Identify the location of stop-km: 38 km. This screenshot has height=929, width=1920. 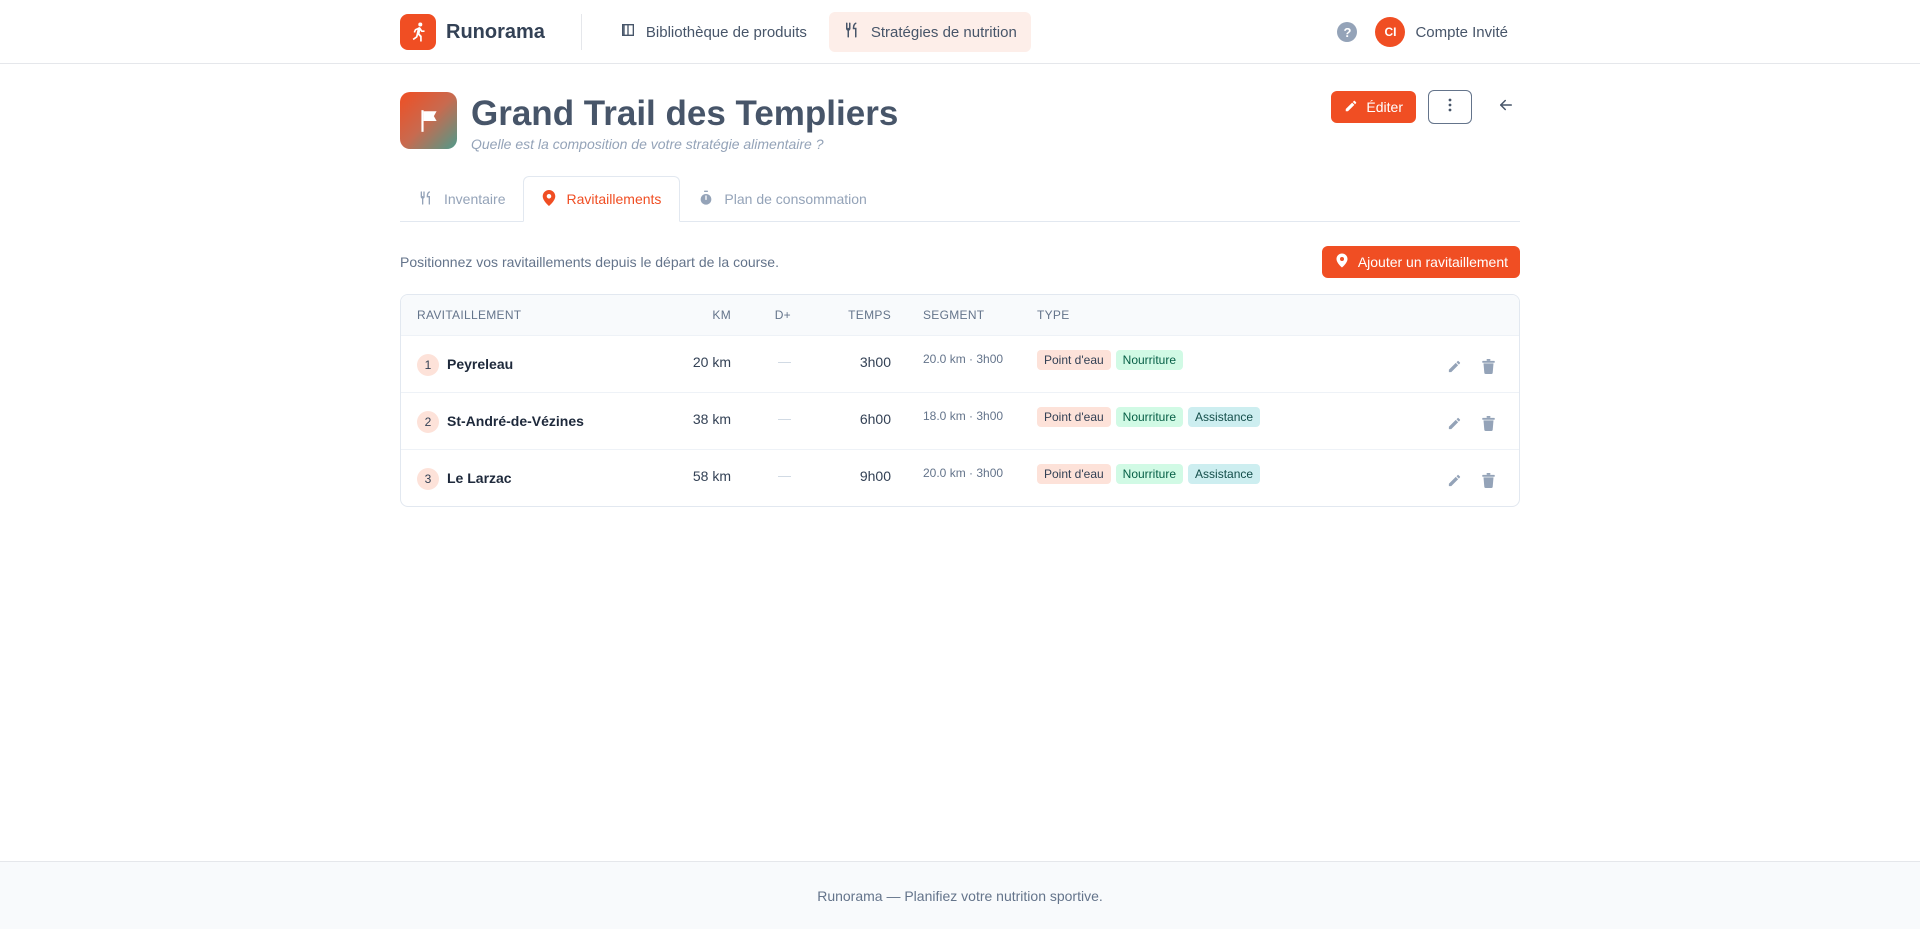
(711, 419).